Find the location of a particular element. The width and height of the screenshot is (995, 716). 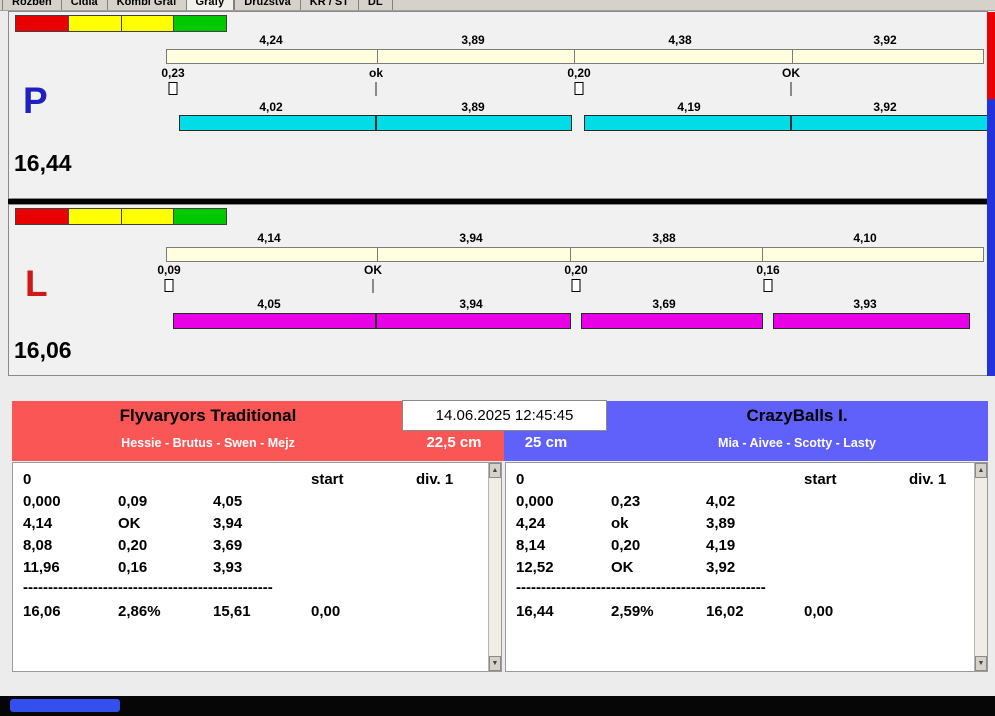

team-dogs: Mia - Aivee - Scotty - Lasty is located at coordinates (797, 443).